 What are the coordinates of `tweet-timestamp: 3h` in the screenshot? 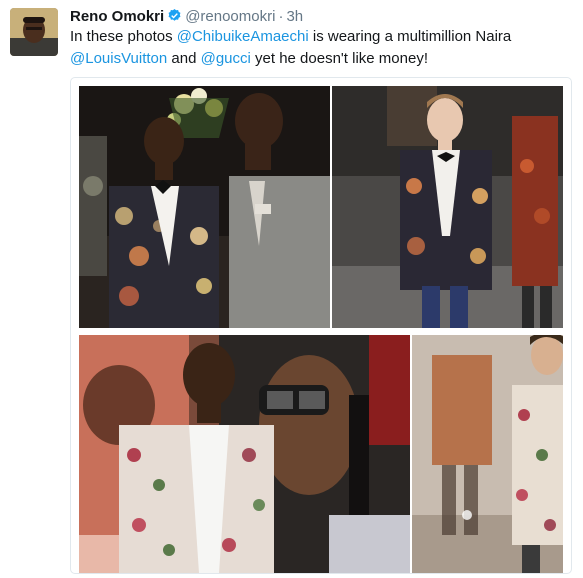 It's located at (294, 16).